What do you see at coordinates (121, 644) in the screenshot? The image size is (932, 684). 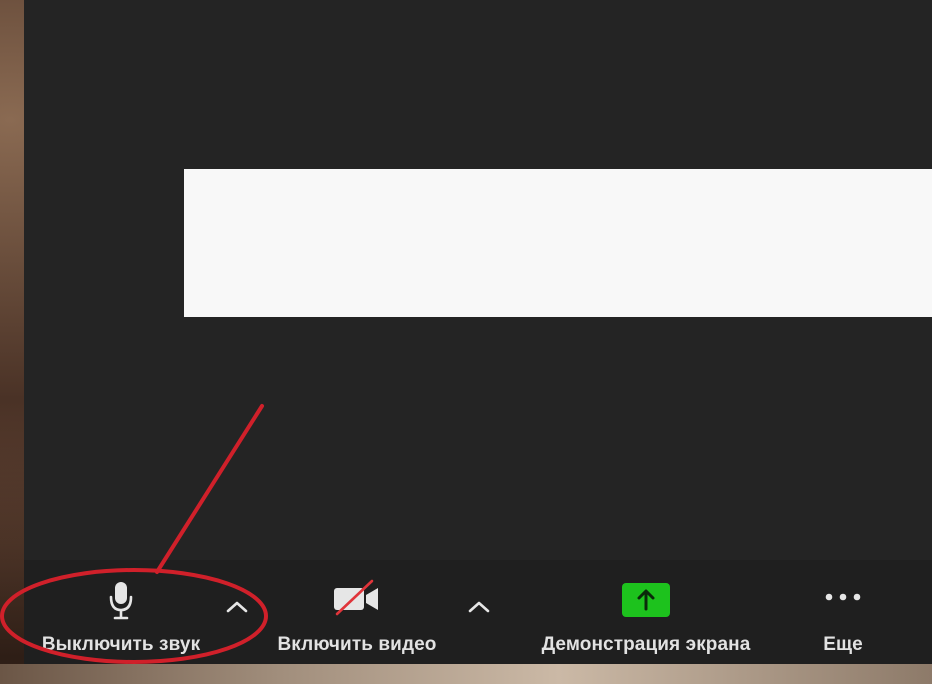 I see `mute-label: Выключить звук` at bounding box center [121, 644].